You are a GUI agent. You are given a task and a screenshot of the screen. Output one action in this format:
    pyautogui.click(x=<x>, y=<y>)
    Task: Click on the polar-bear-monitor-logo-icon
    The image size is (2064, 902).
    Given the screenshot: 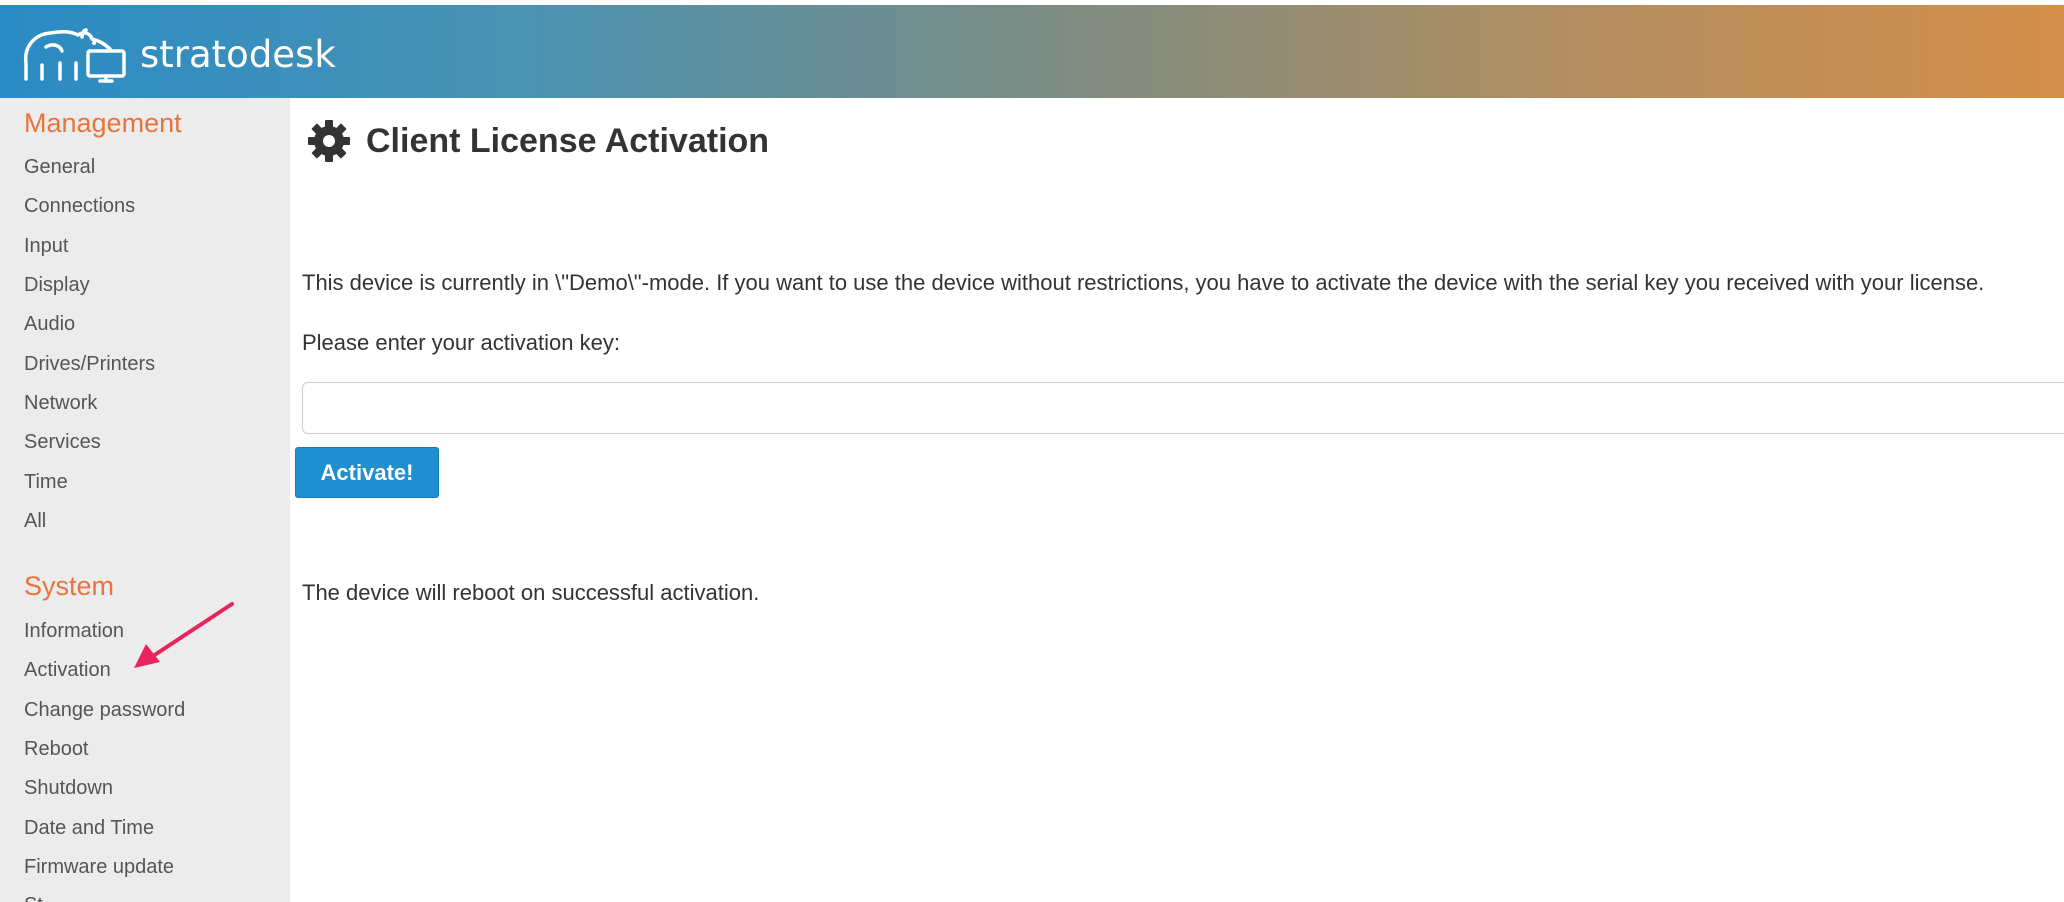 What is the action you would take?
    pyautogui.click(x=74, y=55)
    